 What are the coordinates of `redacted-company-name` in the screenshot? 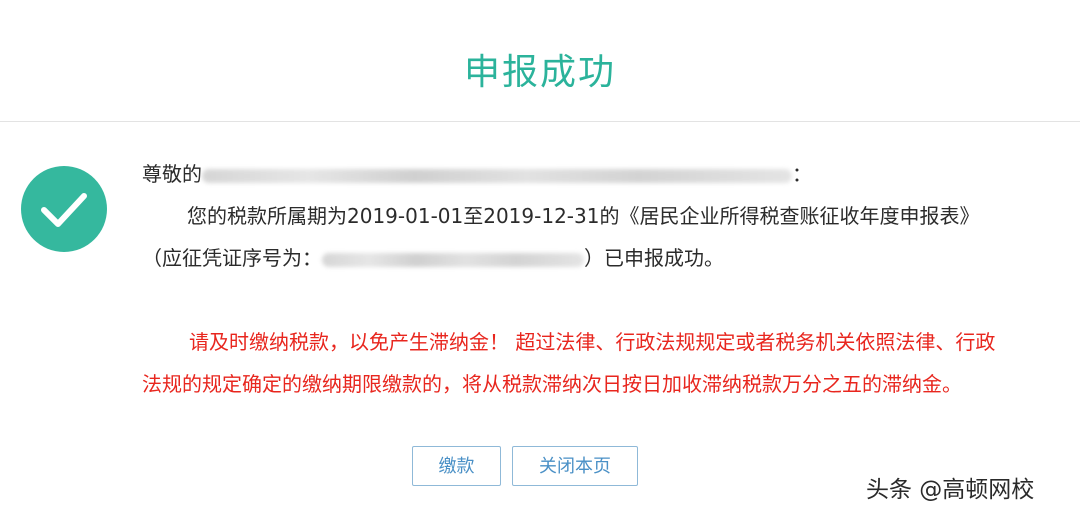 It's located at (497, 175).